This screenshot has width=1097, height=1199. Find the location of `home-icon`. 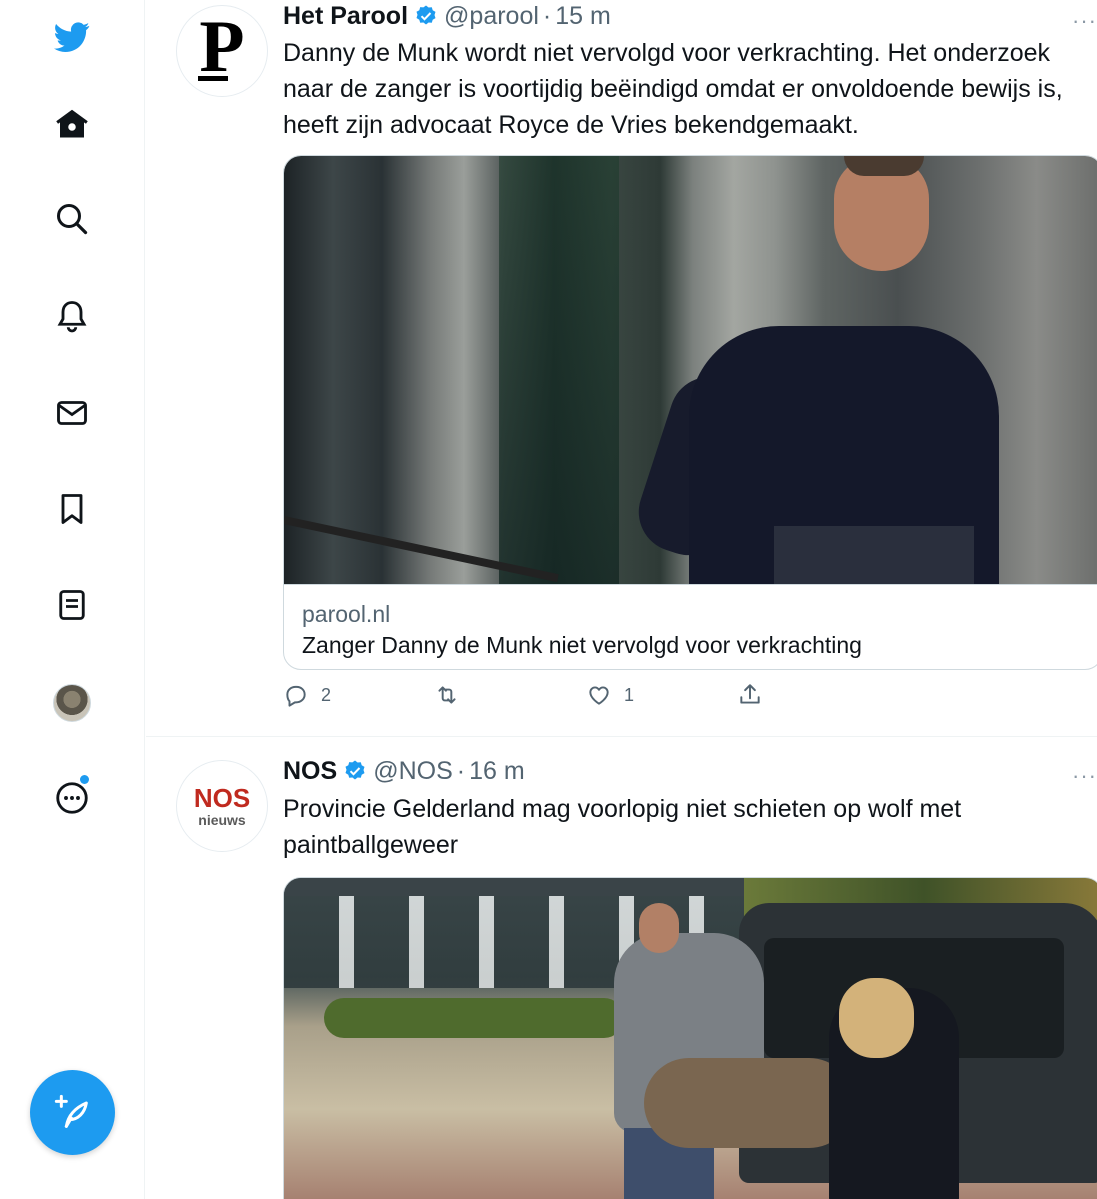

home-icon is located at coordinates (72, 124).